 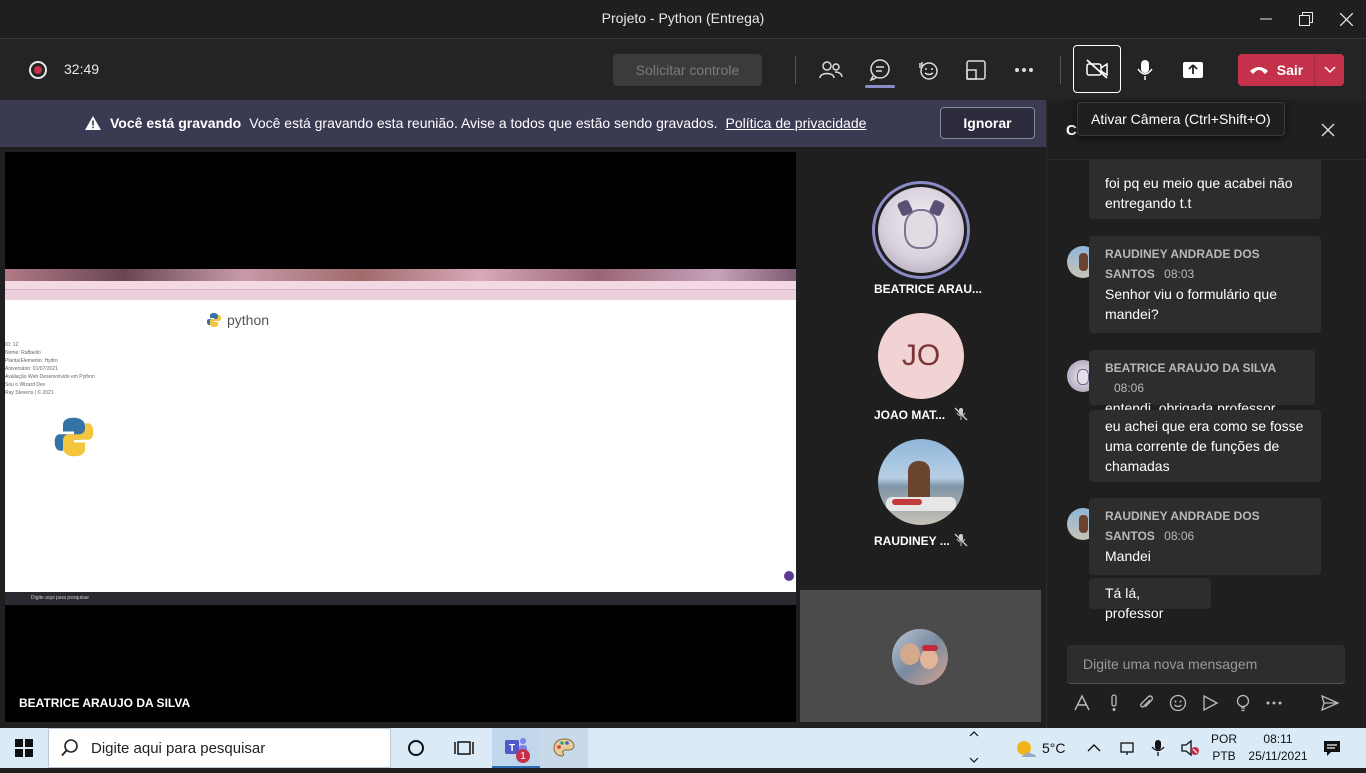 I want to click on compose-message-input: Digite uma nova mensagem, so click(x=1206, y=664).